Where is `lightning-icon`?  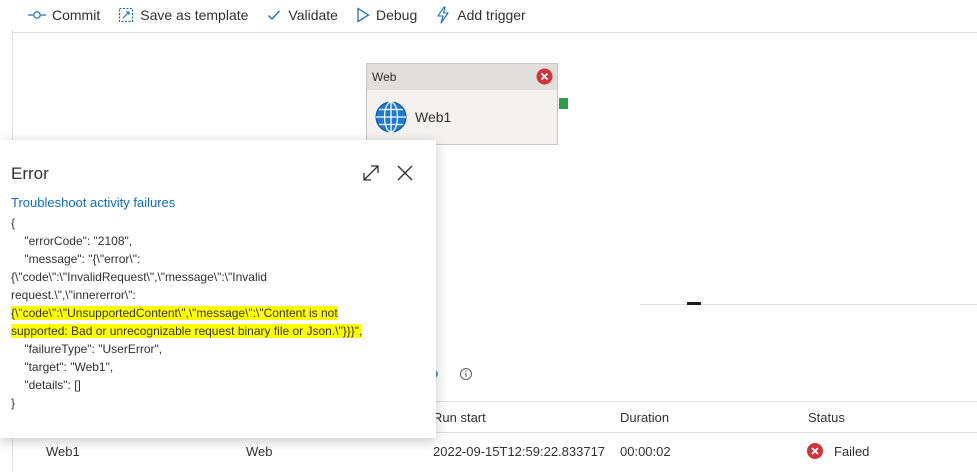
lightning-icon is located at coordinates (443, 15).